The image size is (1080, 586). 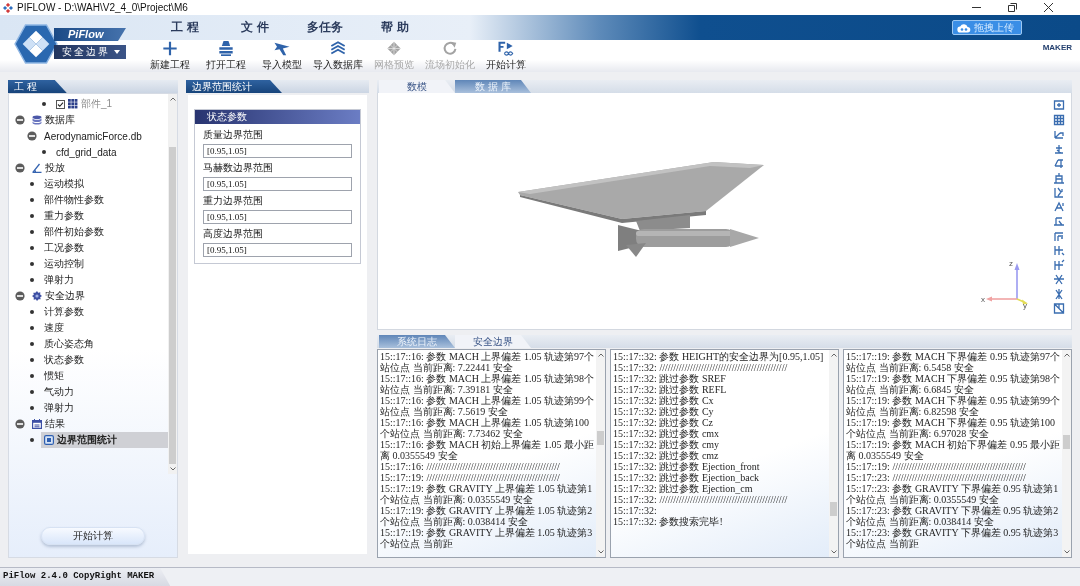 What do you see at coordinates (1011, 263) in the screenshot?
I see `axis-label: z` at bounding box center [1011, 263].